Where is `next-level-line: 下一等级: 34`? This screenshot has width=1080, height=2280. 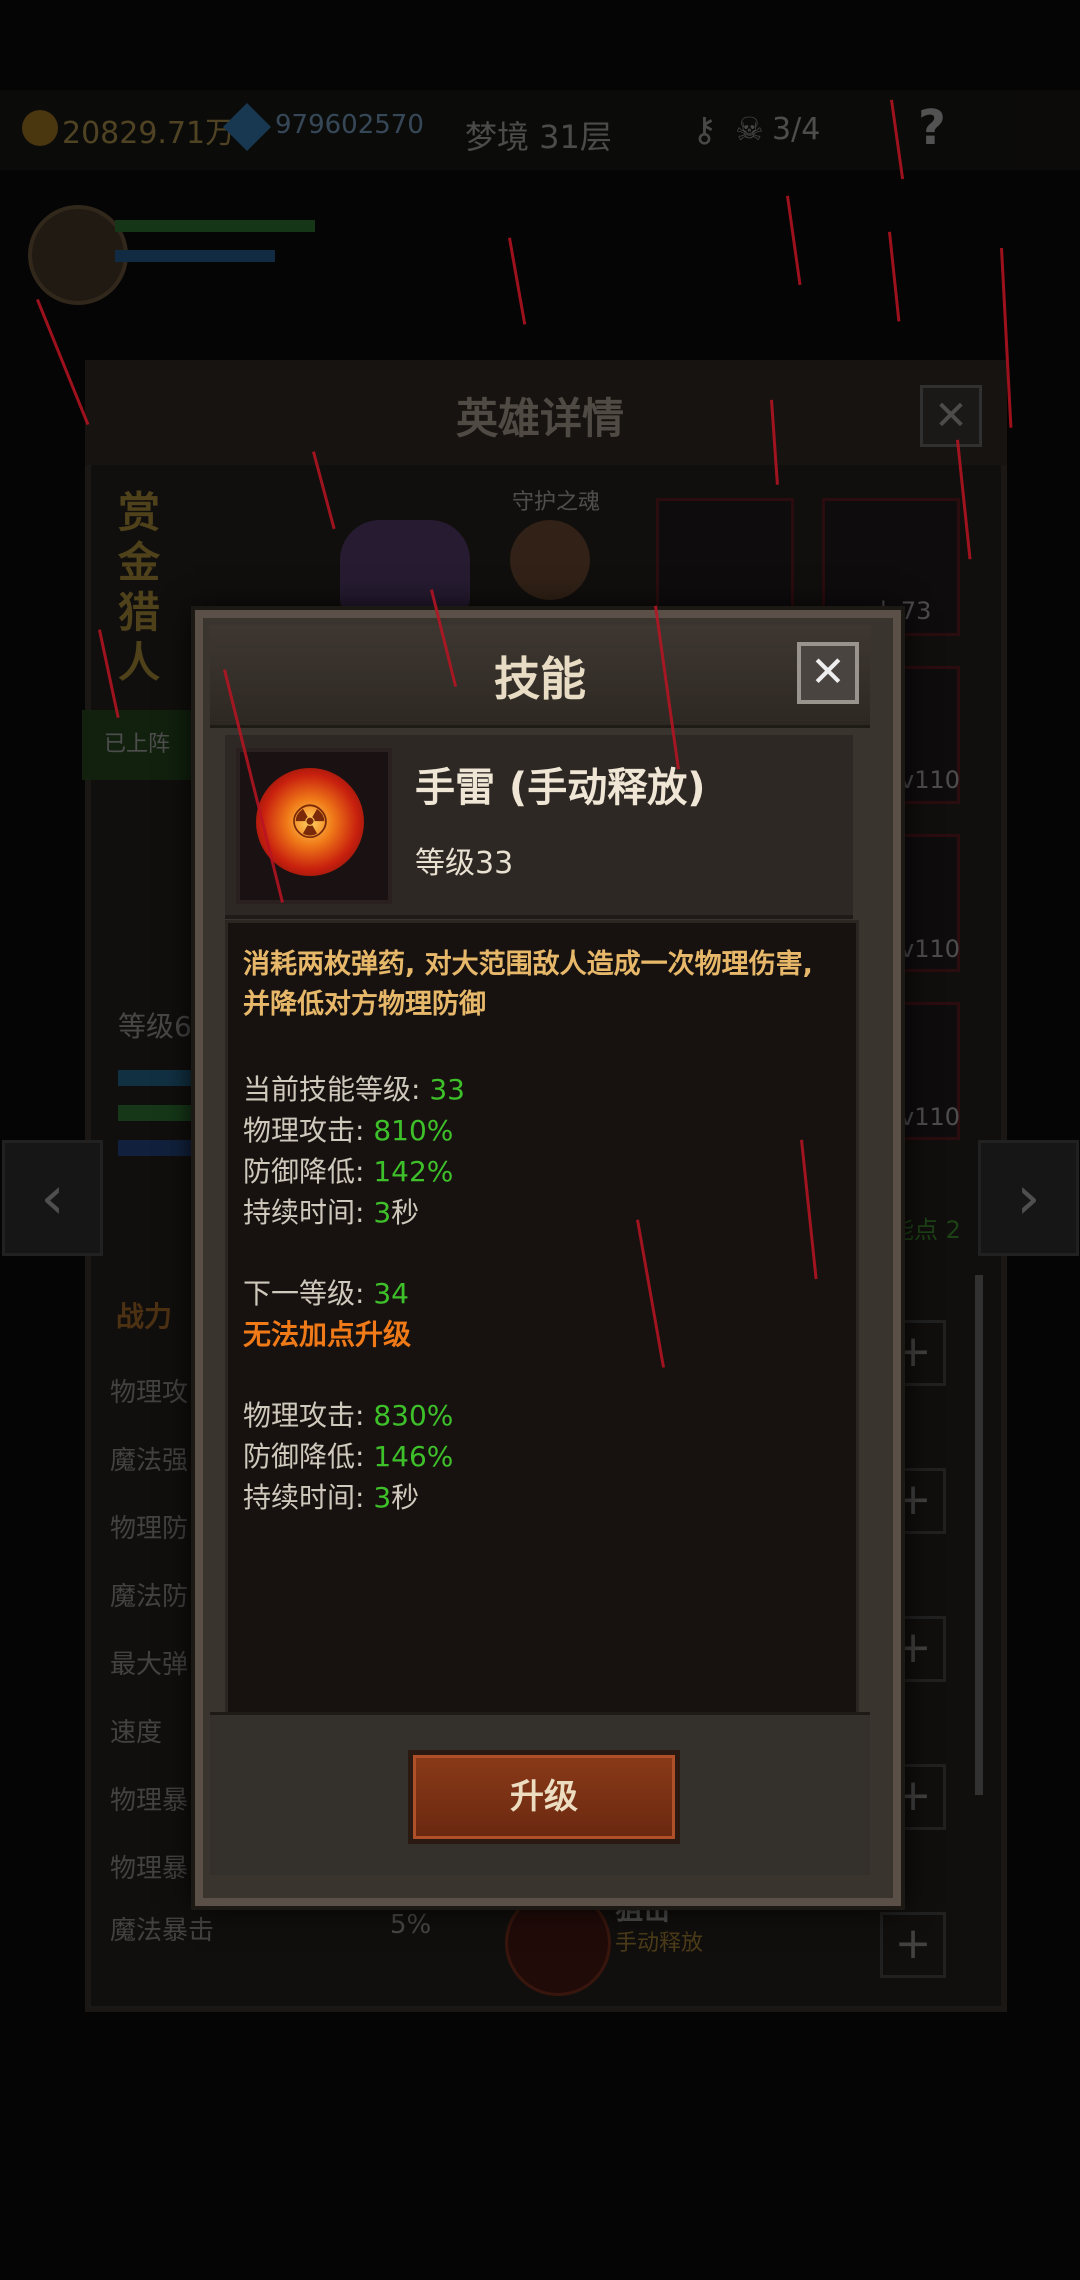
next-level-line: 下一等级: 34 is located at coordinates (326, 1292).